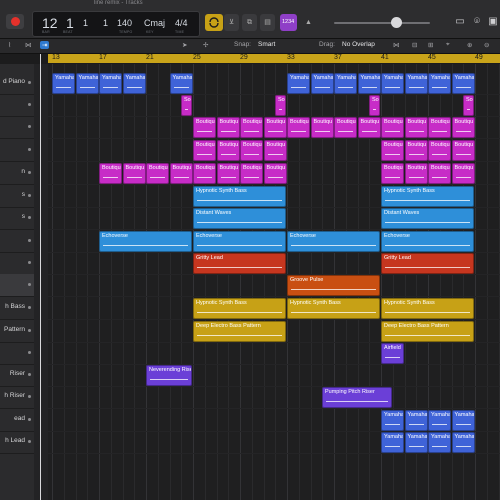  What do you see at coordinates (169, 375) in the screenshot?
I see `region-neverending: Neverending Rise` at bounding box center [169, 375].